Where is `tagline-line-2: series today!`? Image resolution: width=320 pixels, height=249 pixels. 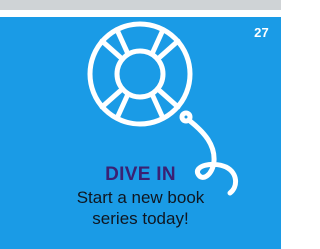
tagline-line-2: series today! is located at coordinates (140, 218).